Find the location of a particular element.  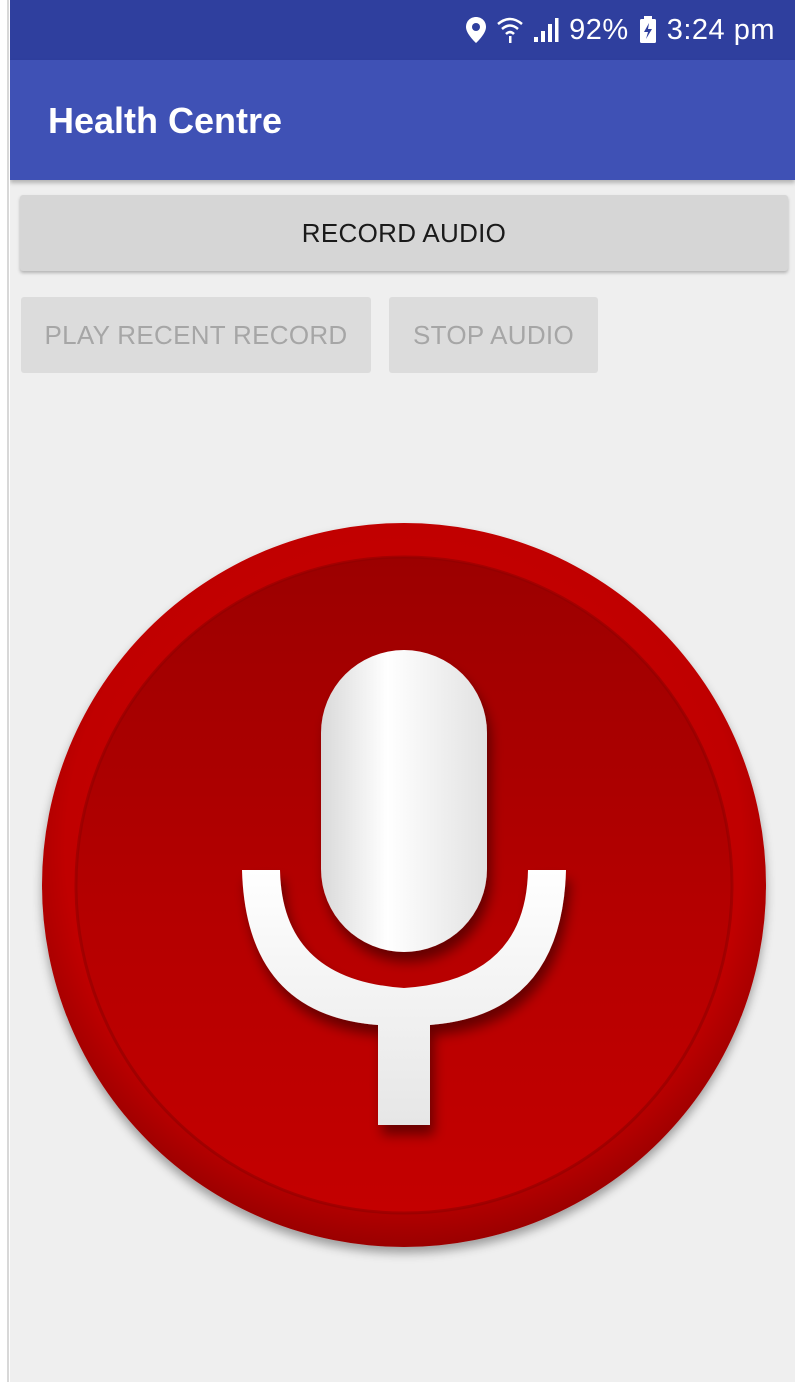

status-bar: 92% 3:24 pm is located at coordinates (402, 30).